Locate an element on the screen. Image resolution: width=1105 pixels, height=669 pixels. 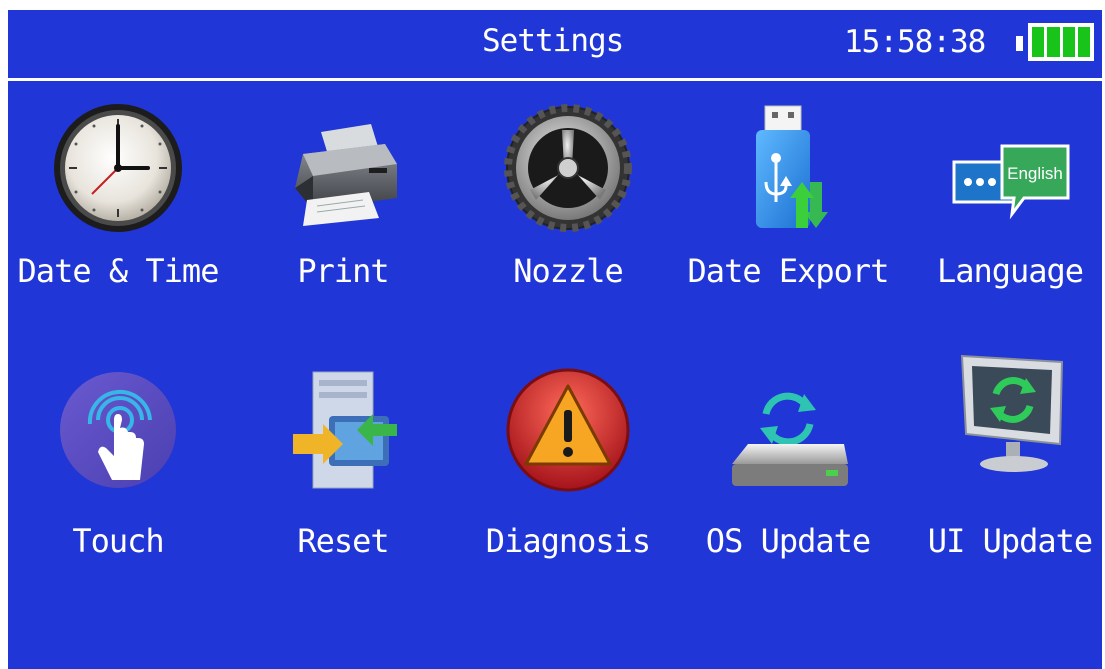
drive-sync-icon is located at coordinates (790, 439).